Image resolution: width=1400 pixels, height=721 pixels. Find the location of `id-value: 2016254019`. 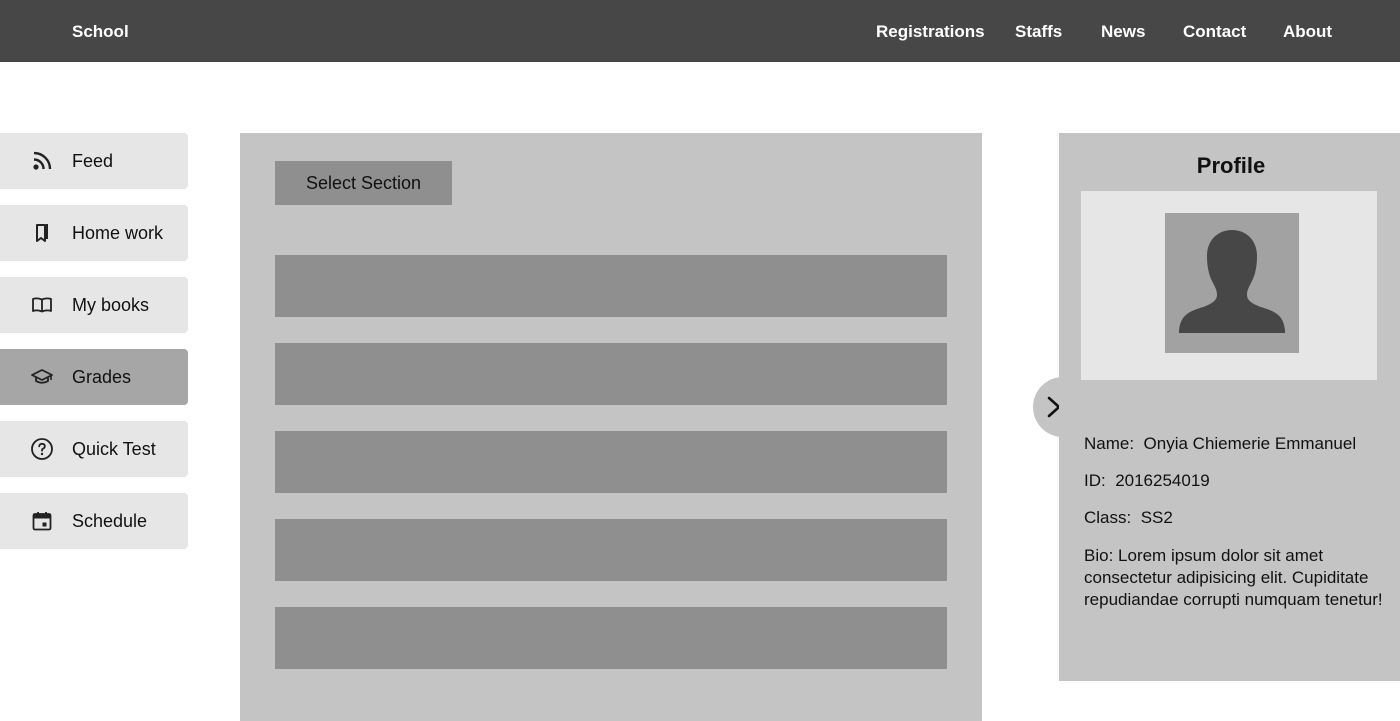

id-value: 2016254019 is located at coordinates (1162, 480).